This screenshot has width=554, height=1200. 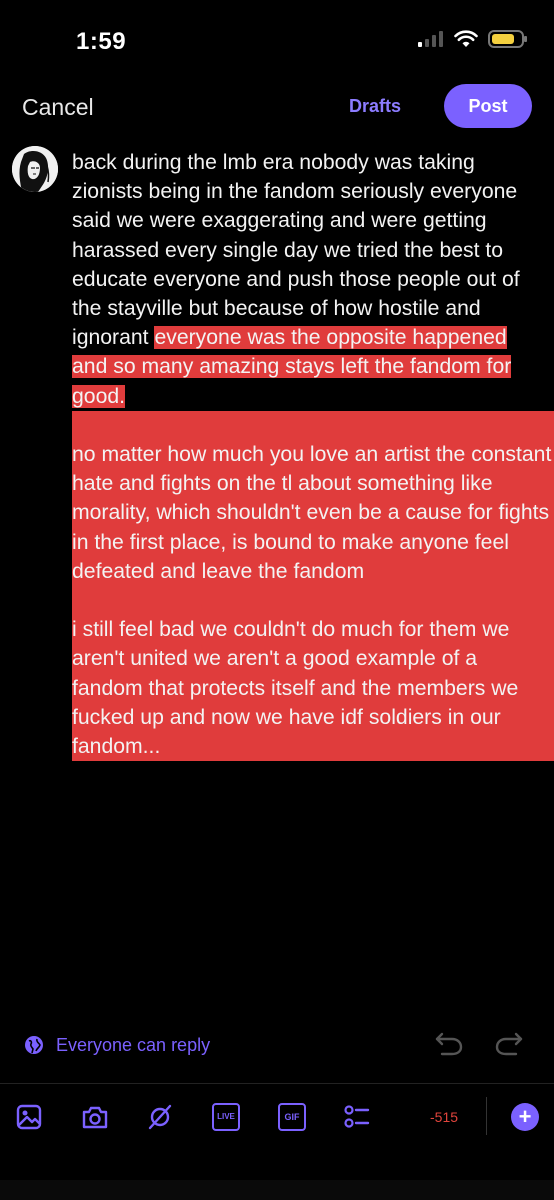 What do you see at coordinates (488, 106) in the screenshot?
I see `post-button: Post` at bounding box center [488, 106].